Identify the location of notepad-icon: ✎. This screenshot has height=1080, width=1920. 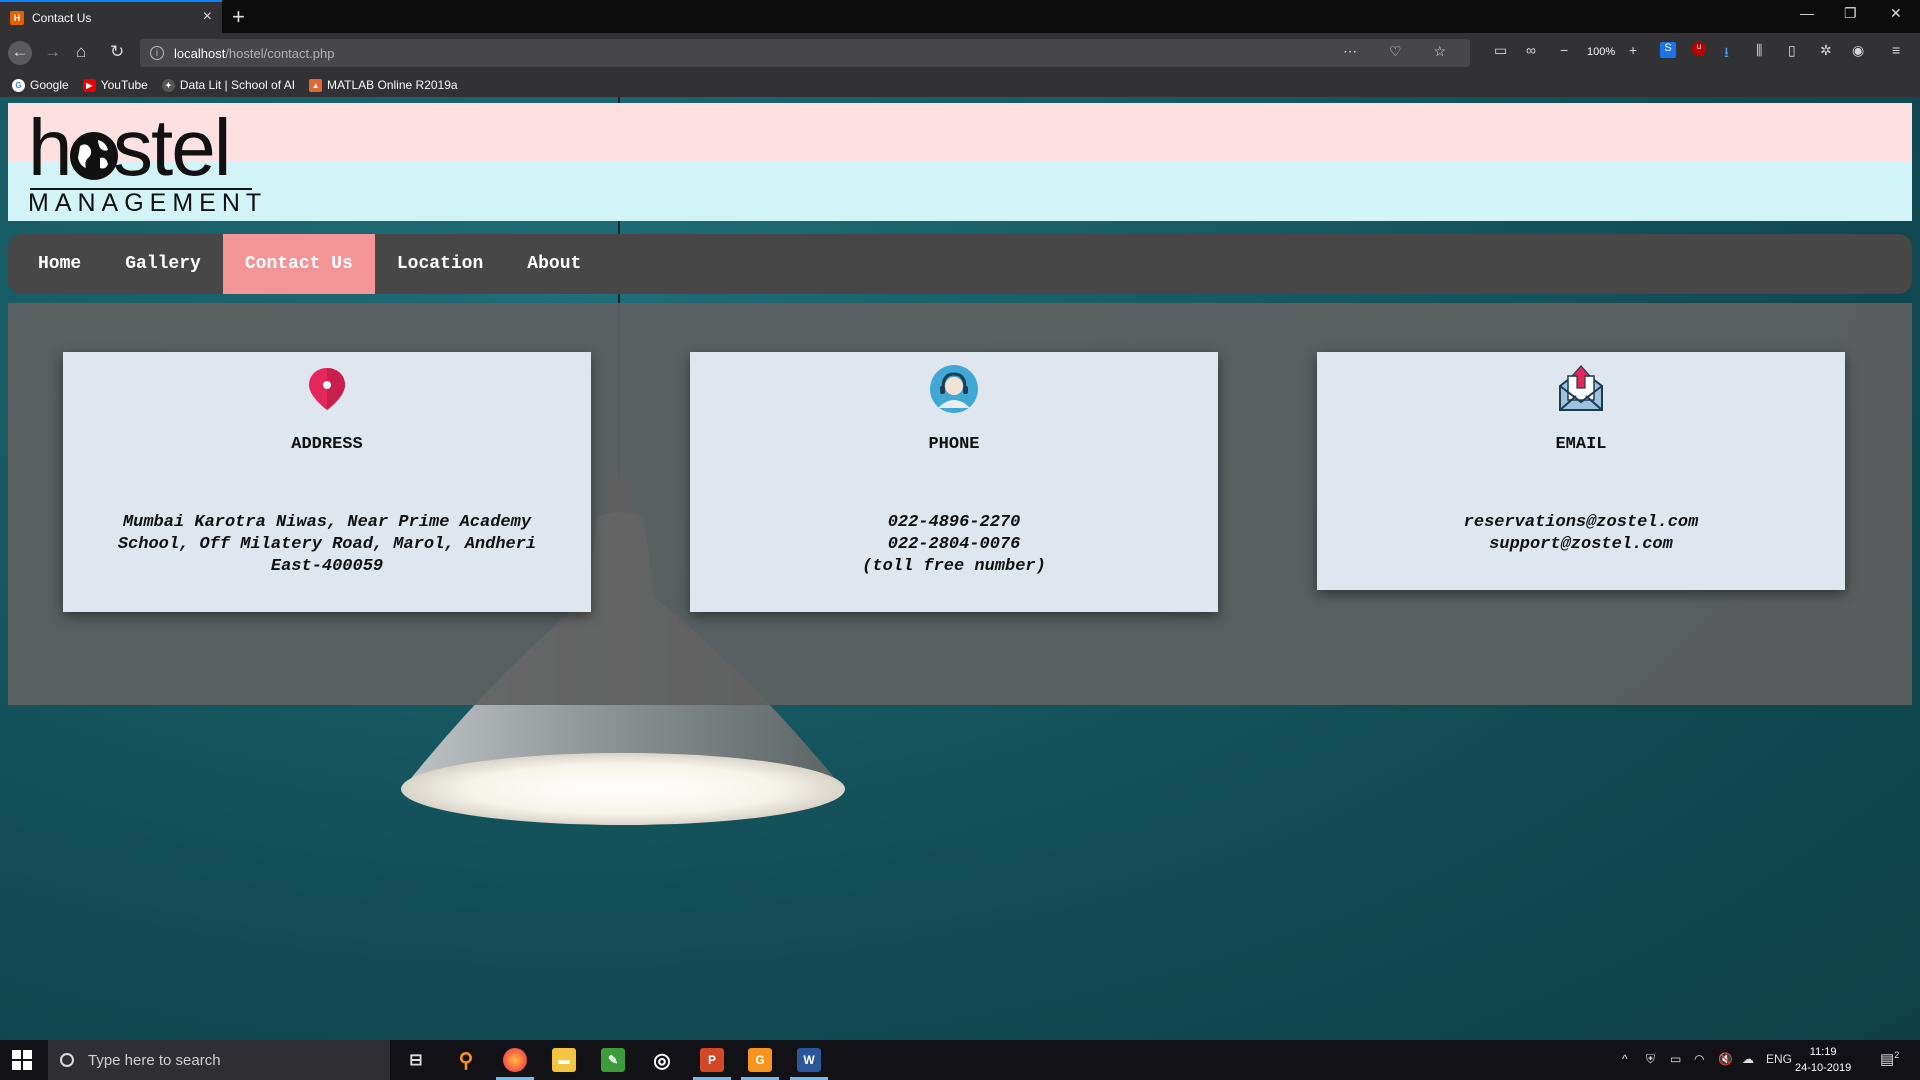
(613, 1060).